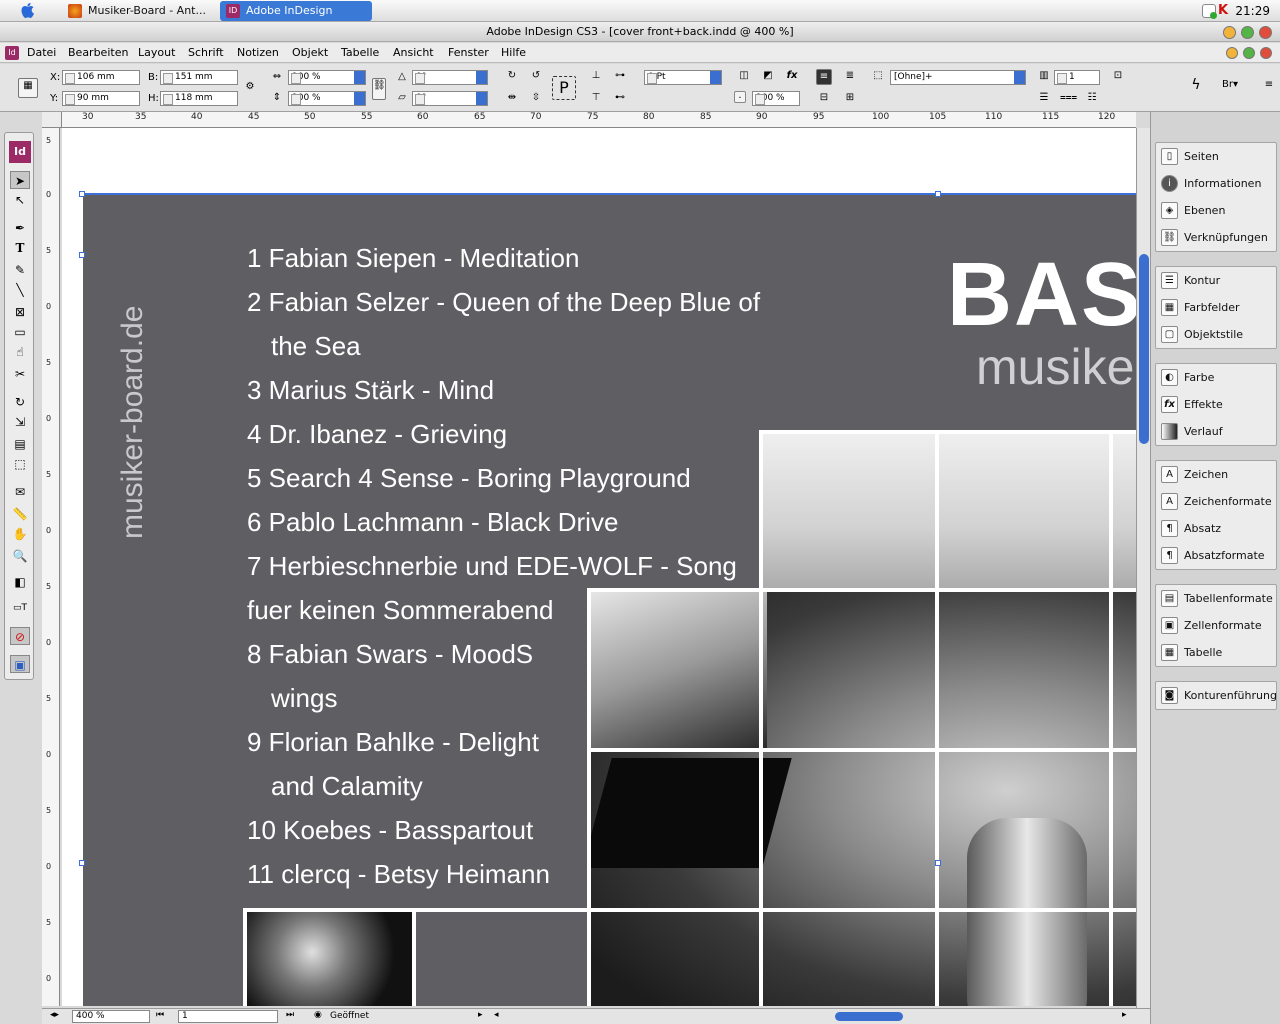  What do you see at coordinates (1216, 183) in the screenshot?
I see `panel-info: i Informationen` at bounding box center [1216, 183].